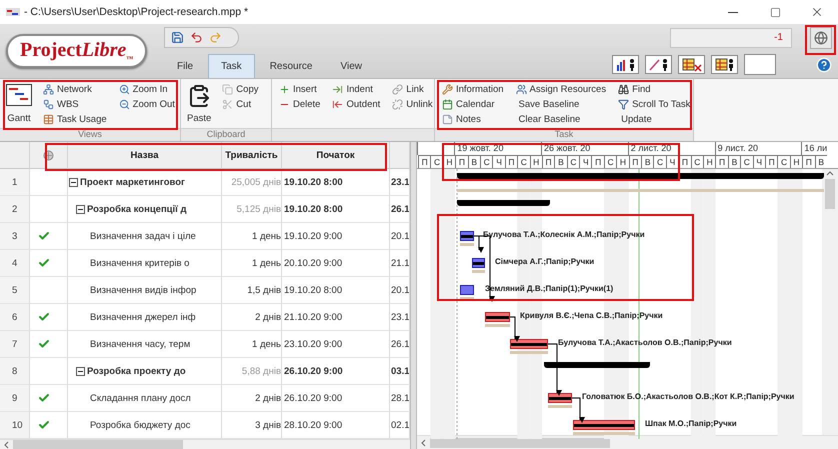 Image resolution: width=838 pixels, height=449 pixels. I want to click on ribbon-button: Assign Resources, so click(561, 89).